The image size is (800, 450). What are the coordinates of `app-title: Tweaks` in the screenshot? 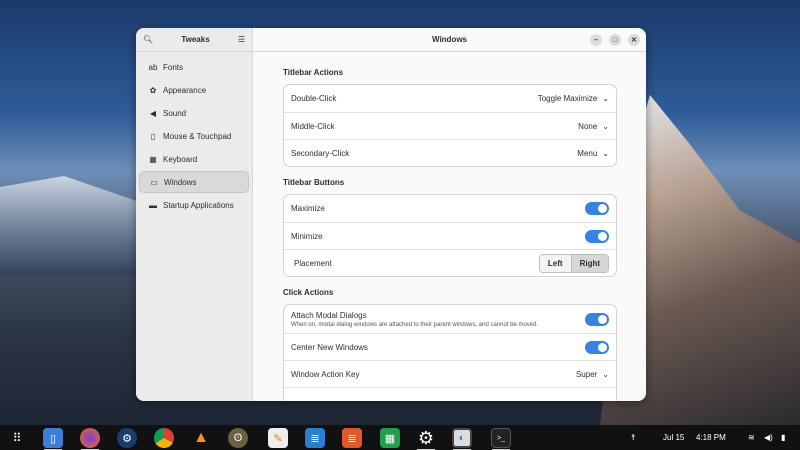 It's located at (195, 39).